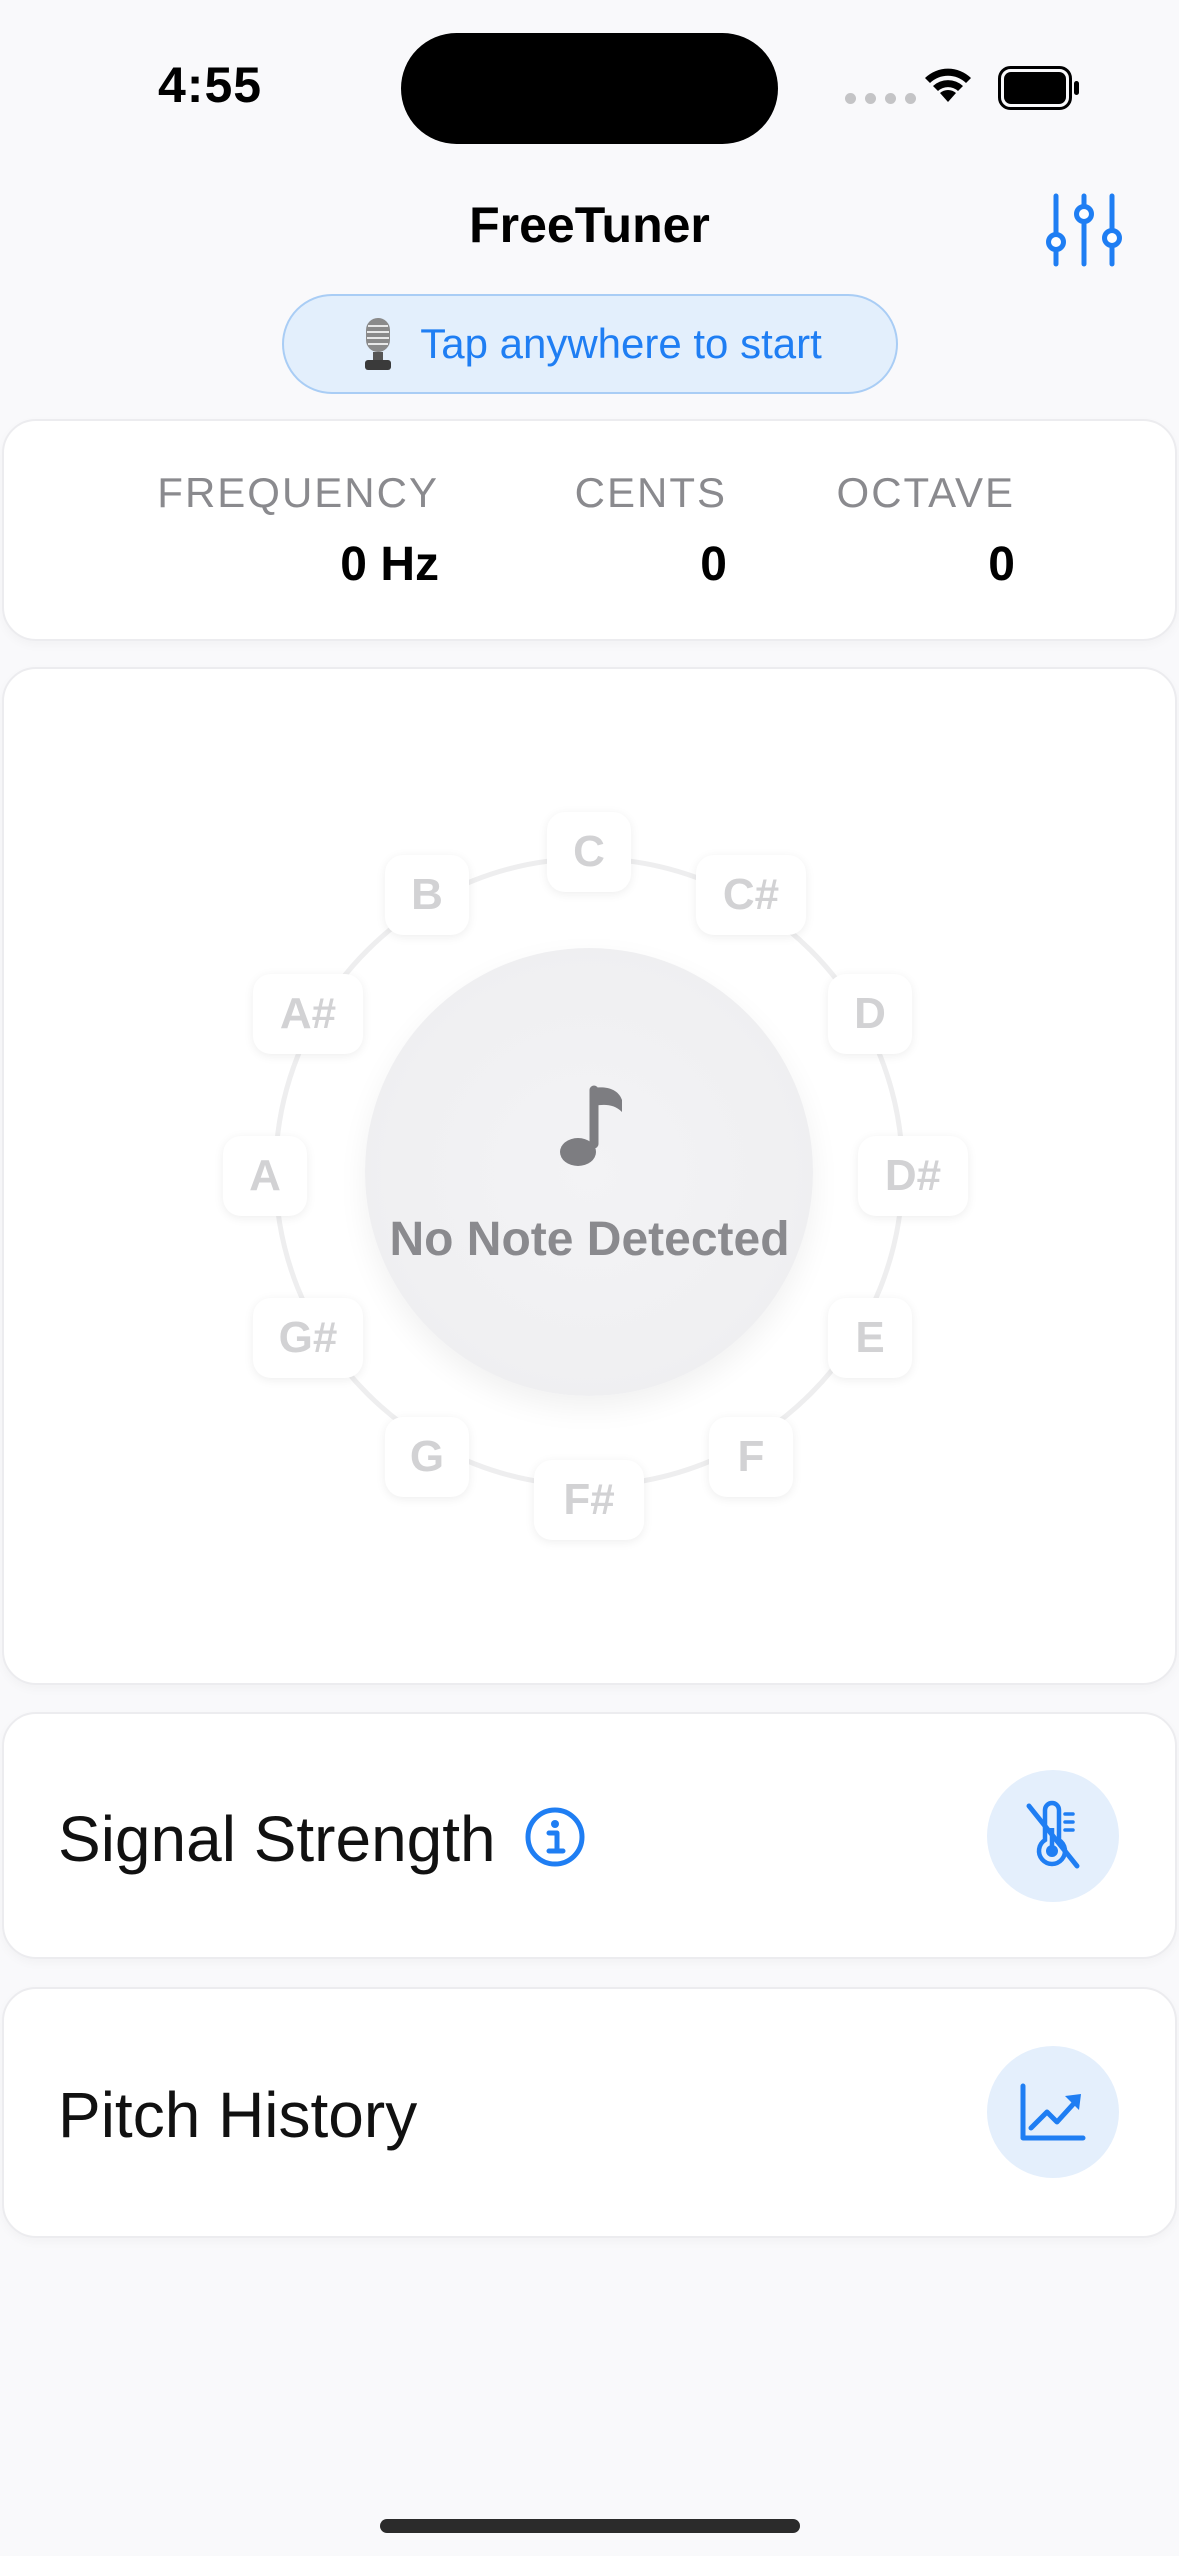 The width and height of the screenshot is (1179, 2556). What do you see at coordinates (926, 530) in the screenshot?
I see `octave-readout: OCTAVE 0` at bounding box center [926, 530].